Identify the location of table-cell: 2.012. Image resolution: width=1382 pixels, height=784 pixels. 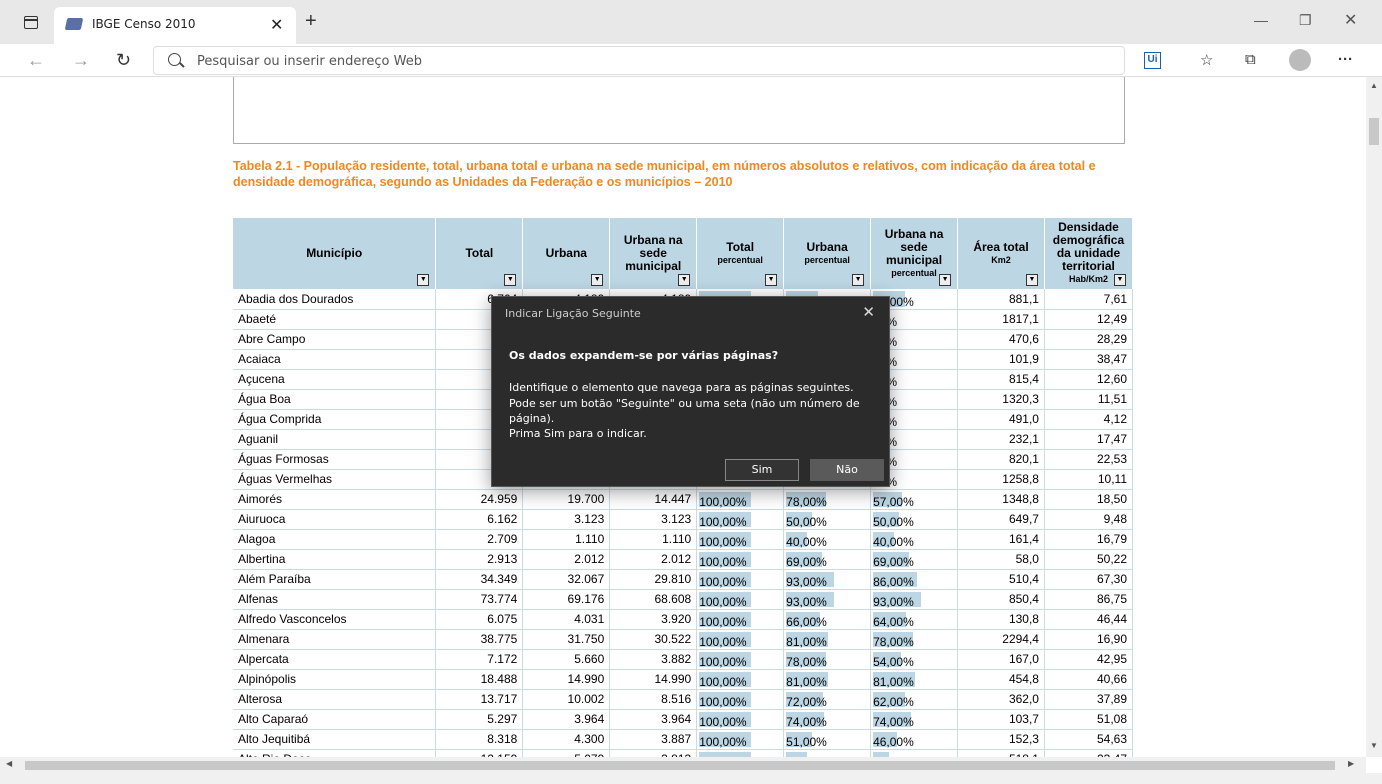
(653, 559).